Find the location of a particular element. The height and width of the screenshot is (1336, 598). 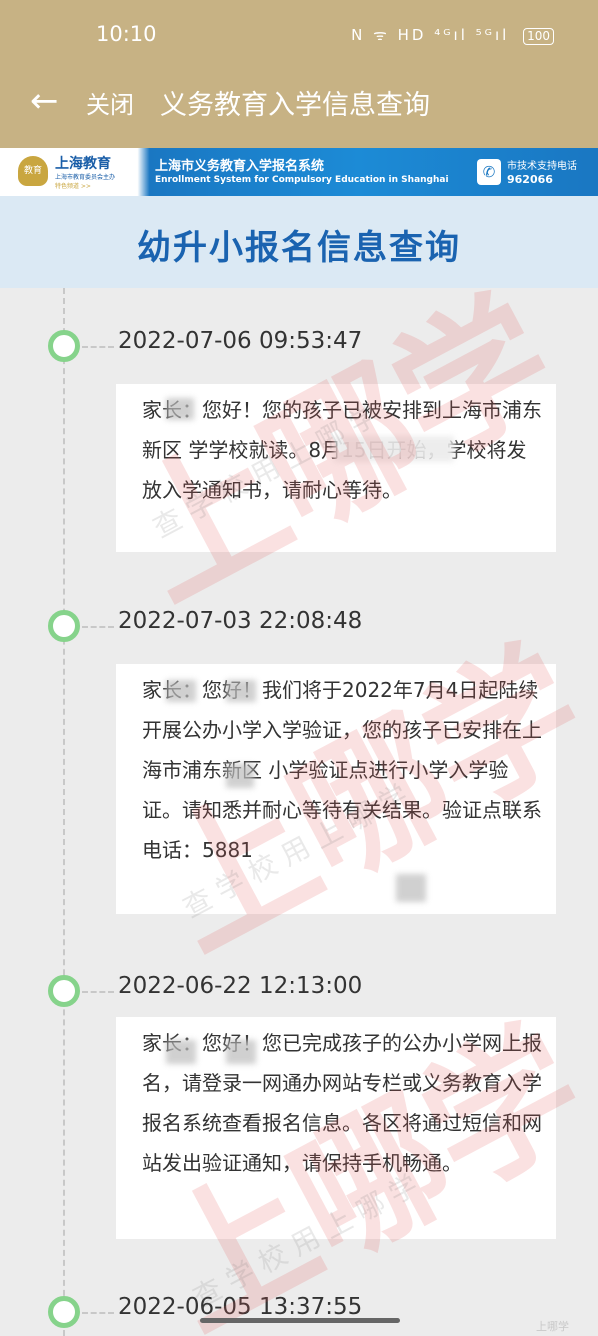

nav-bar: ← 关闭 义务教育入学信息查询 is located at coordinates (299, 109).